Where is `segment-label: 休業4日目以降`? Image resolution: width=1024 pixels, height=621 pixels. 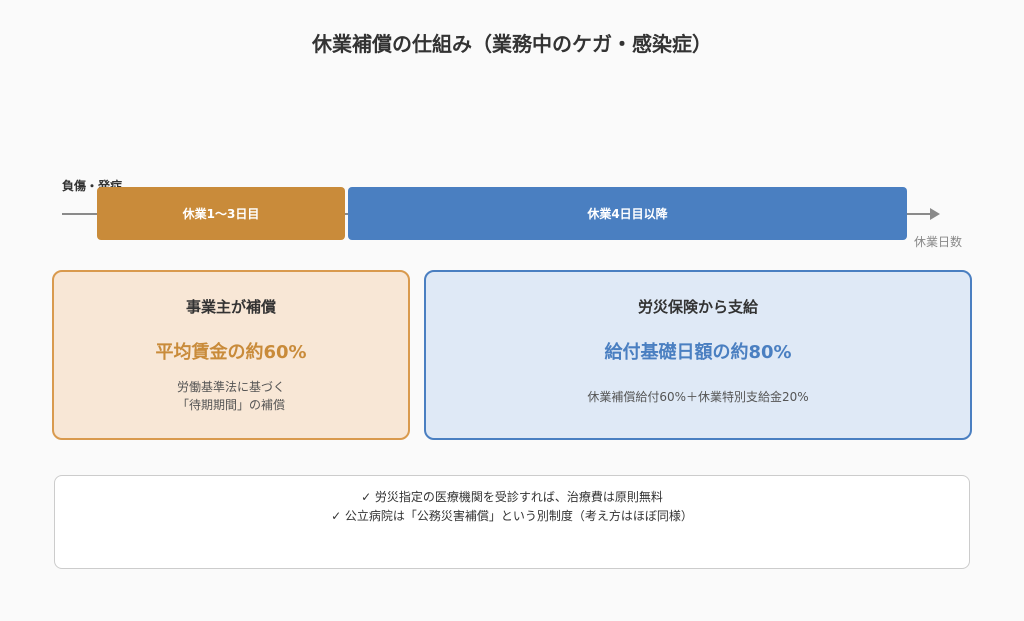
segment-label: 休業4日目以降 is located at coordinates (627, 214).